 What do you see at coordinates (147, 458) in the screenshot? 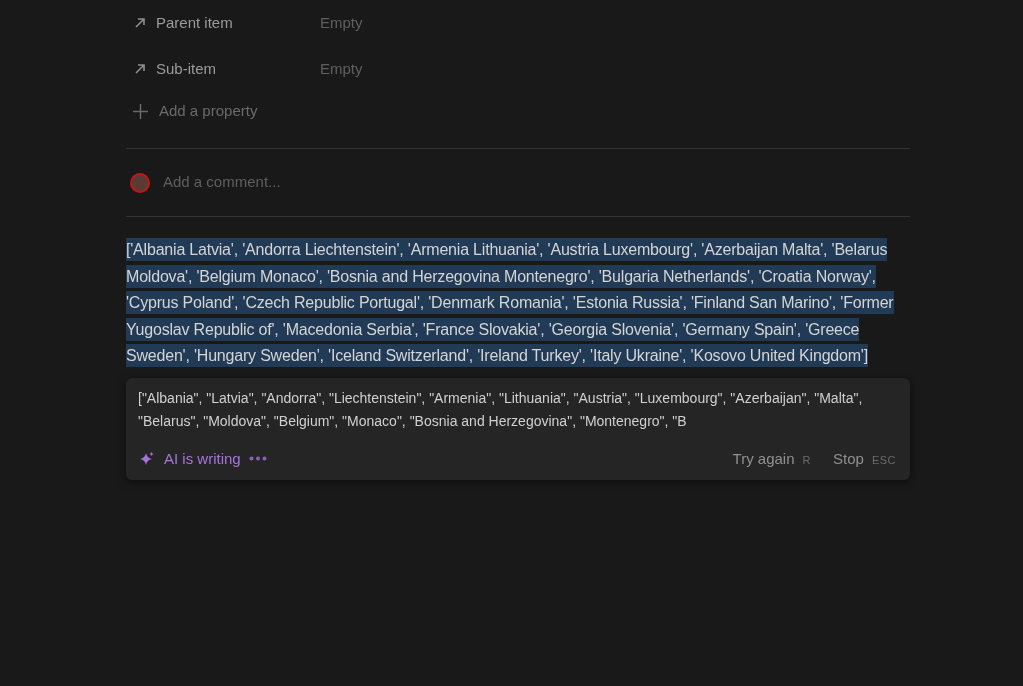
I see `sparkle-icon` at bounding box center [147, 458].